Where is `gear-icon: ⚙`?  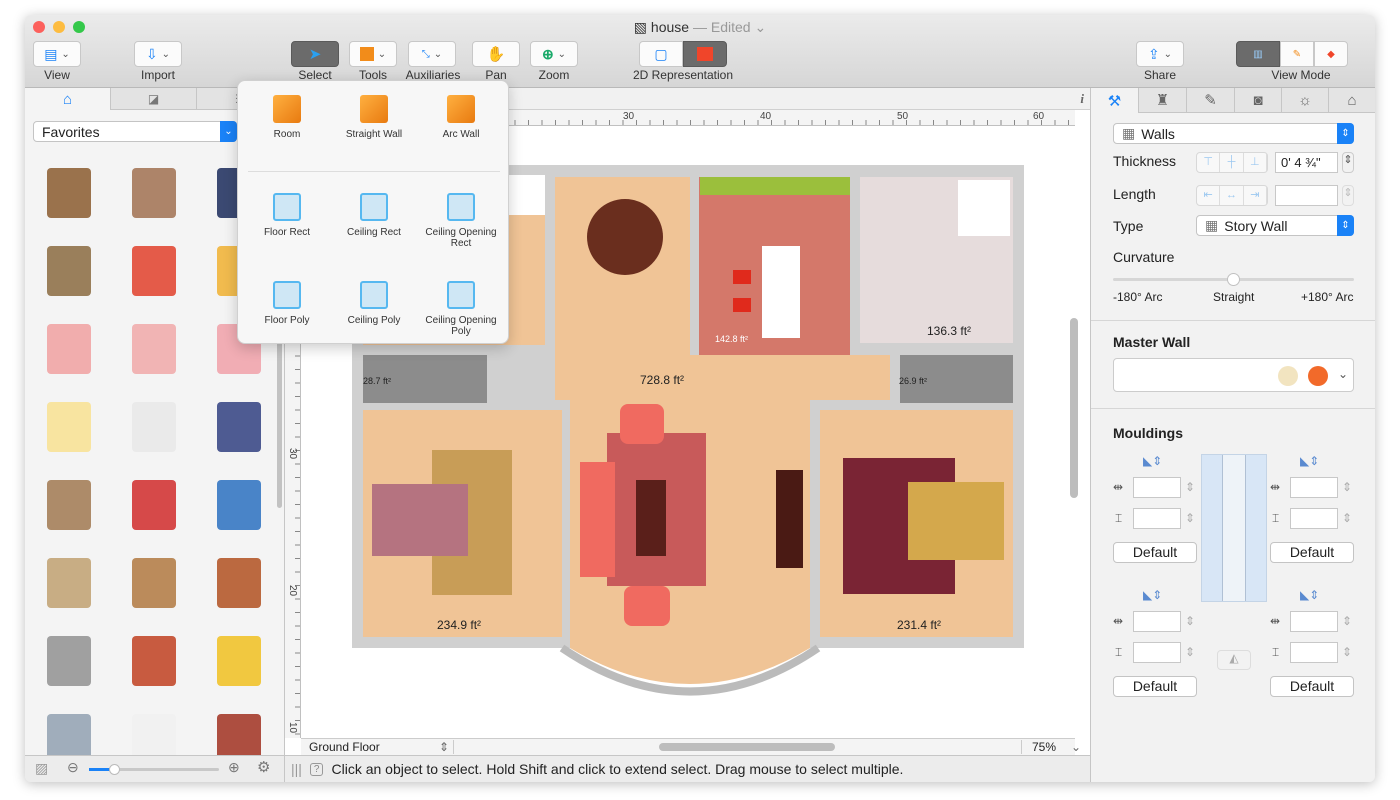
gear-icon: ⚙ is located at coordinates (263, 767).